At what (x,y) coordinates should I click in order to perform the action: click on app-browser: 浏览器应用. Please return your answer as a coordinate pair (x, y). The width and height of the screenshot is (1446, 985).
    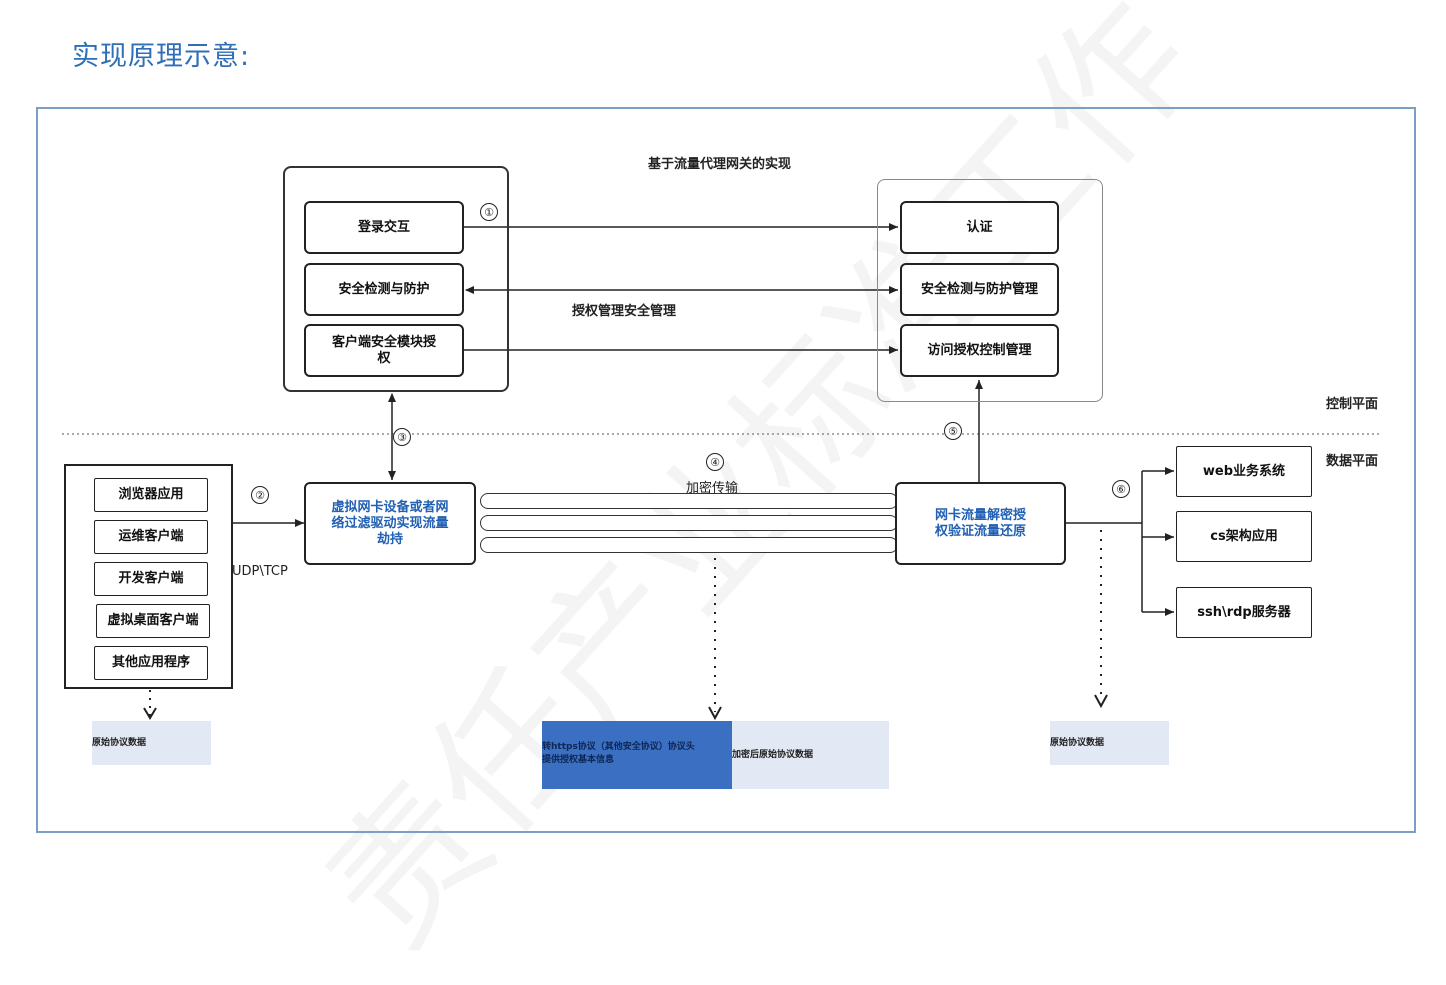
    Looking at the image, I should click on (151, 495).